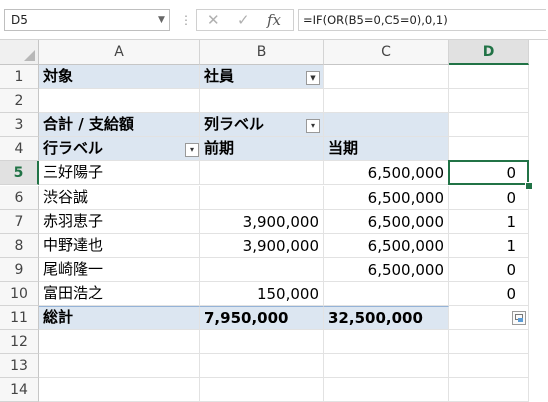  What do you see at coordinates (519, 318) in the screenshot?
I see `quick-analysis-icon` at bounding box center [519, 318].